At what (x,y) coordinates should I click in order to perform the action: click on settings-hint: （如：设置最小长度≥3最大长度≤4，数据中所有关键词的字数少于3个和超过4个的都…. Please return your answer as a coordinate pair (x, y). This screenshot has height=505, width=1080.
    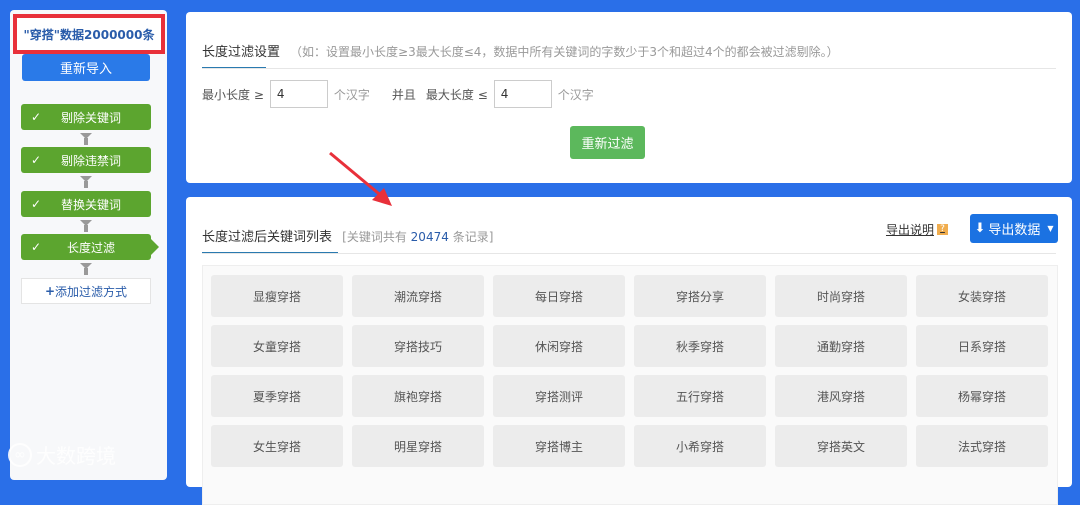
    Looking at the image, I should click on (564, 52).